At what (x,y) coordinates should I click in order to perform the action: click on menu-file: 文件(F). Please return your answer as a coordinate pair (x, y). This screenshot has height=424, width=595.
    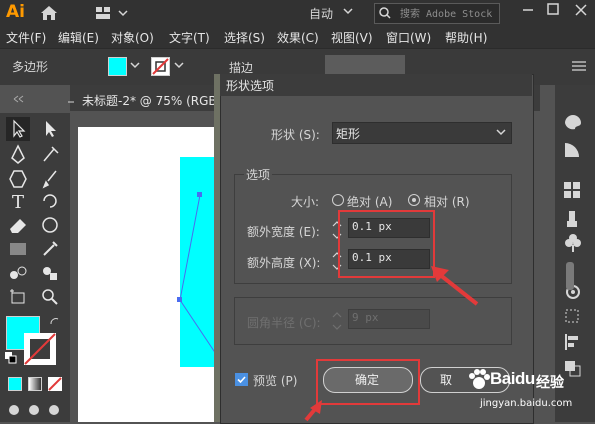
    Looking at the image, I should click on (26, 37).